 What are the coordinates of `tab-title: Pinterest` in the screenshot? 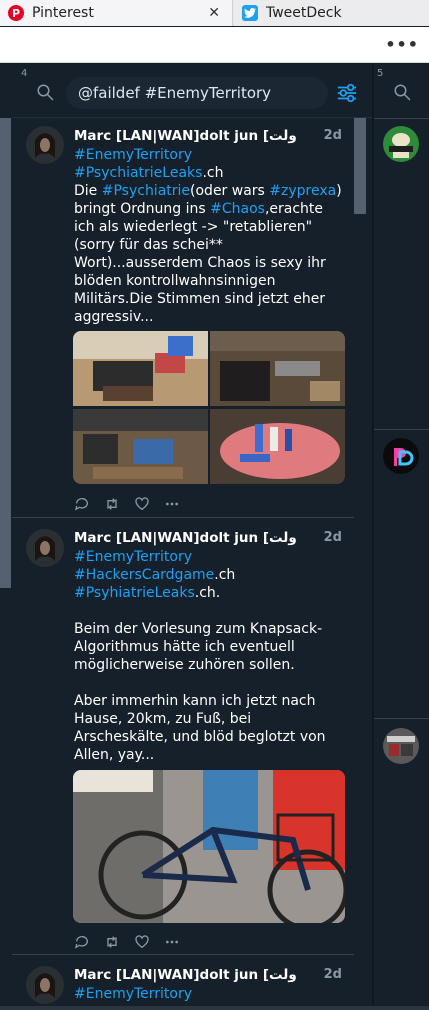 It's located at (63, 13).